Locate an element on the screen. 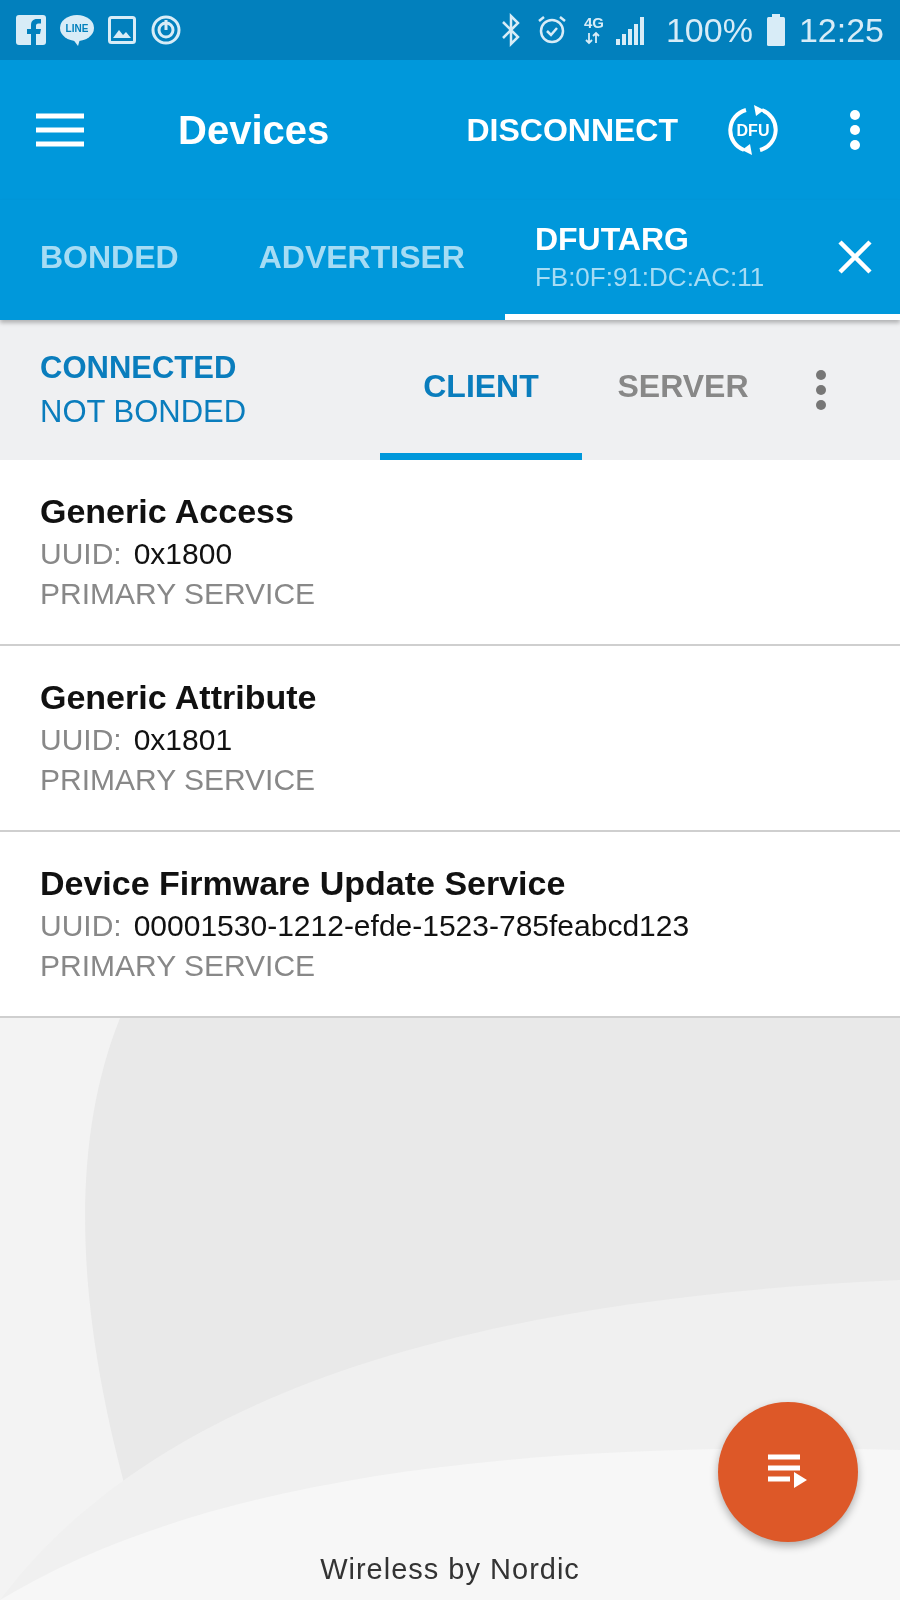  close-icon is located at coordinates (855, 257).